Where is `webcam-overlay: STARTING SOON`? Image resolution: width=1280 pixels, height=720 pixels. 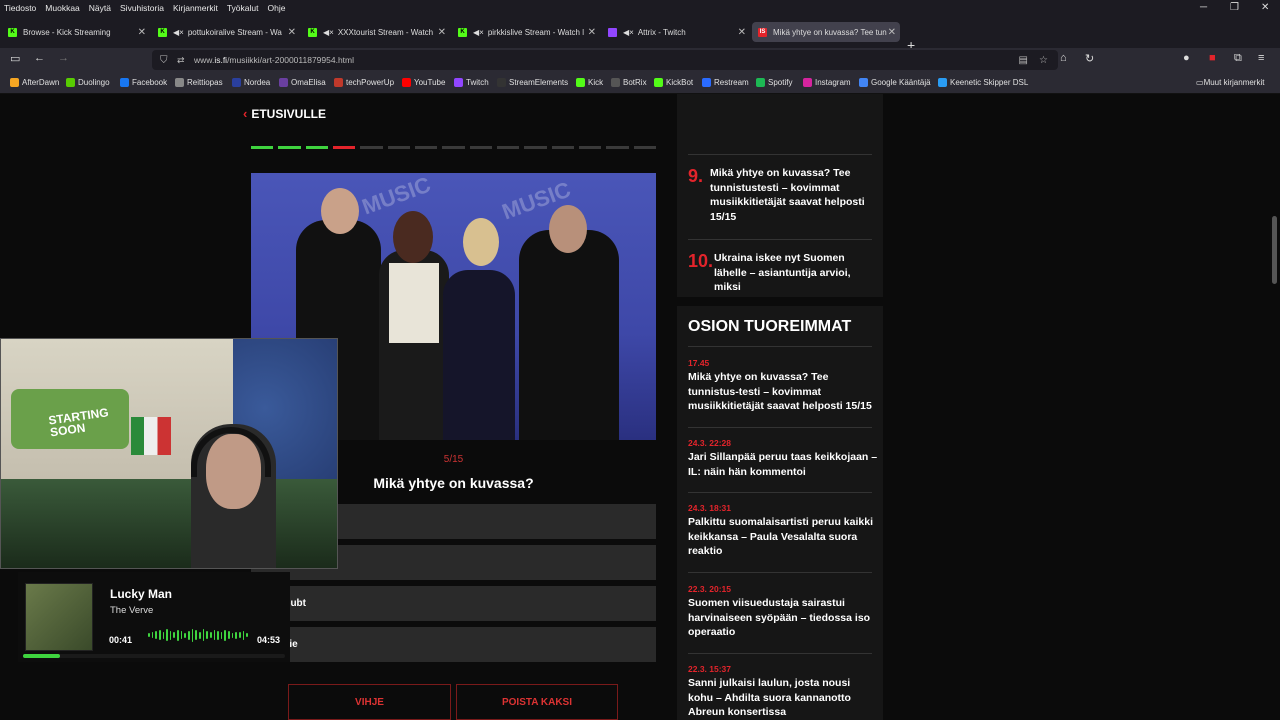 webcam-overlay: STARTING SOON is located at coordinates (169, 453).